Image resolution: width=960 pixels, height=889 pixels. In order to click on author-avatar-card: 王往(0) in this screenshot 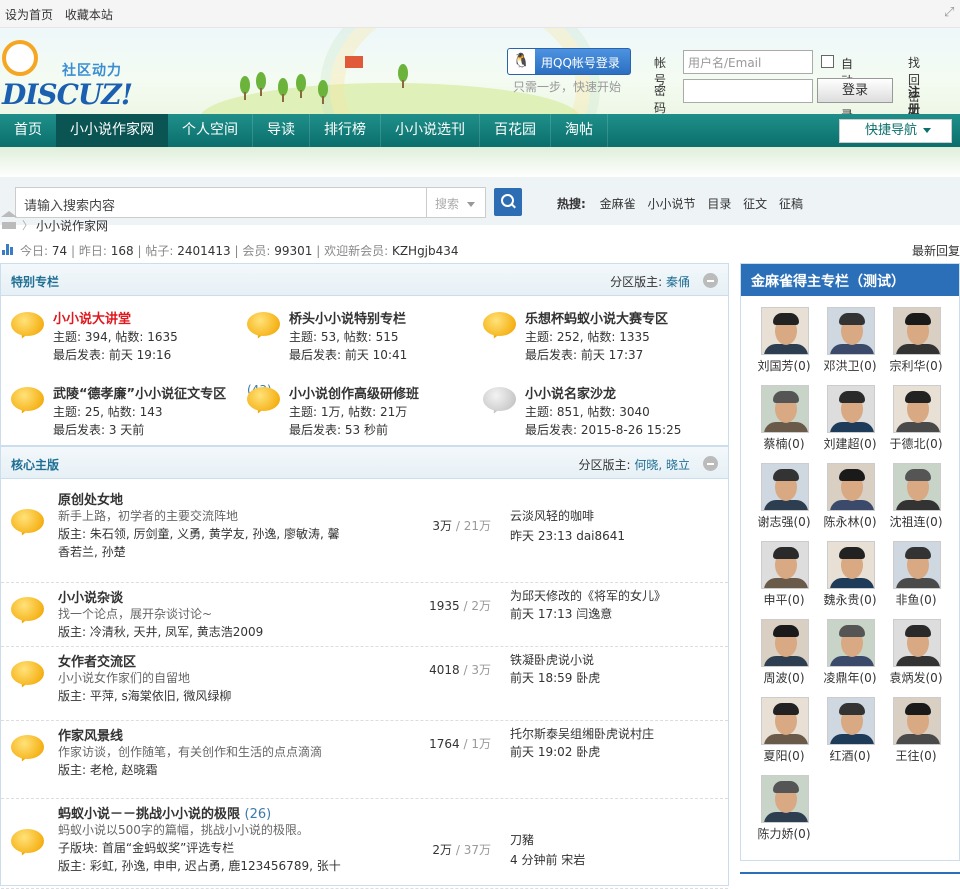, I will do `click(916, 733)`.